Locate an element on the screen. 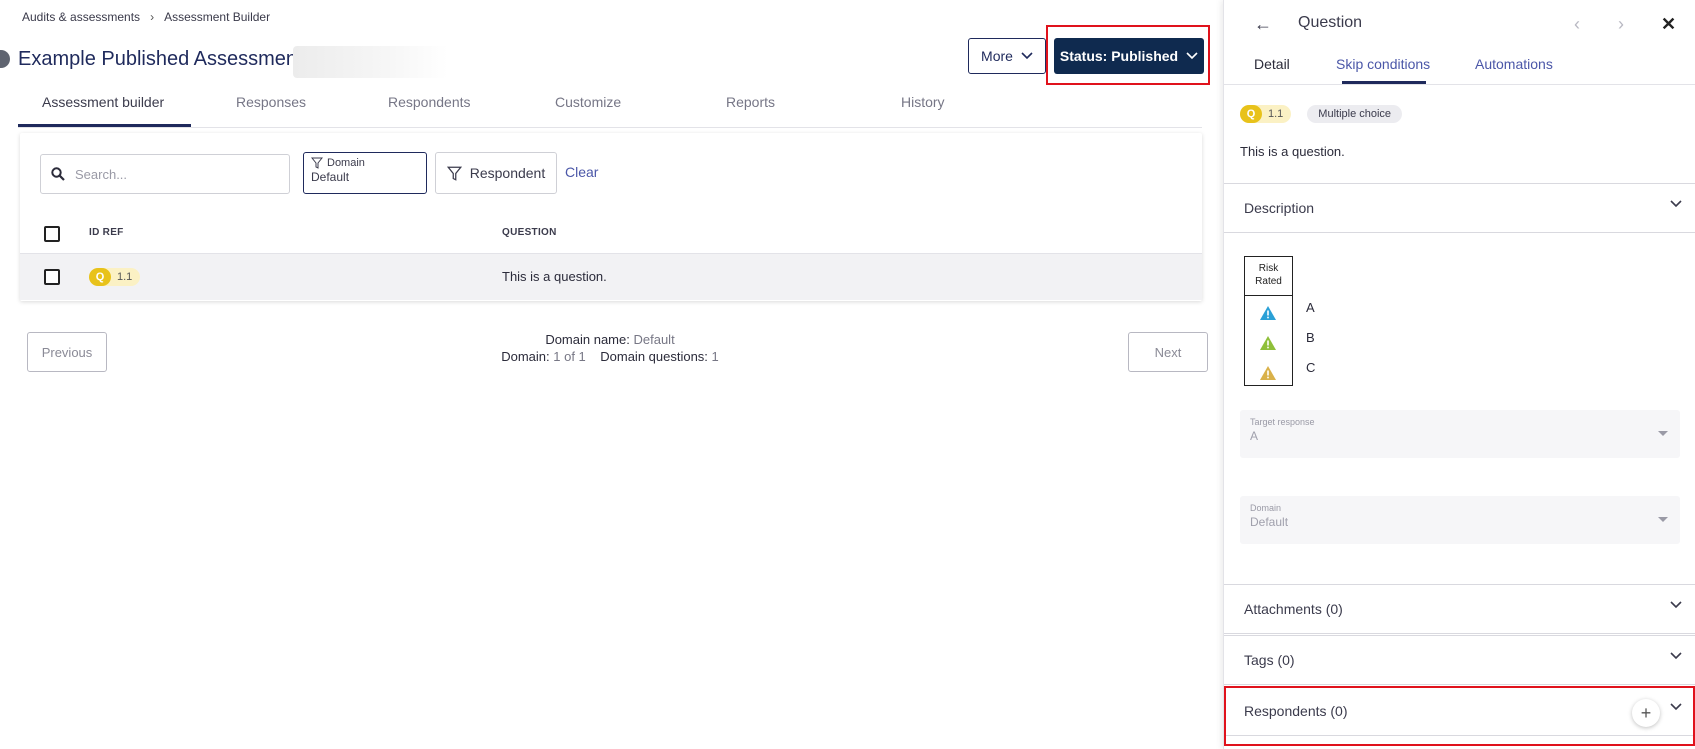 Image resolution: width=1695 pixels, height=749 pixels. domain-select: Domain Default is located at coordinates (1460, 520).